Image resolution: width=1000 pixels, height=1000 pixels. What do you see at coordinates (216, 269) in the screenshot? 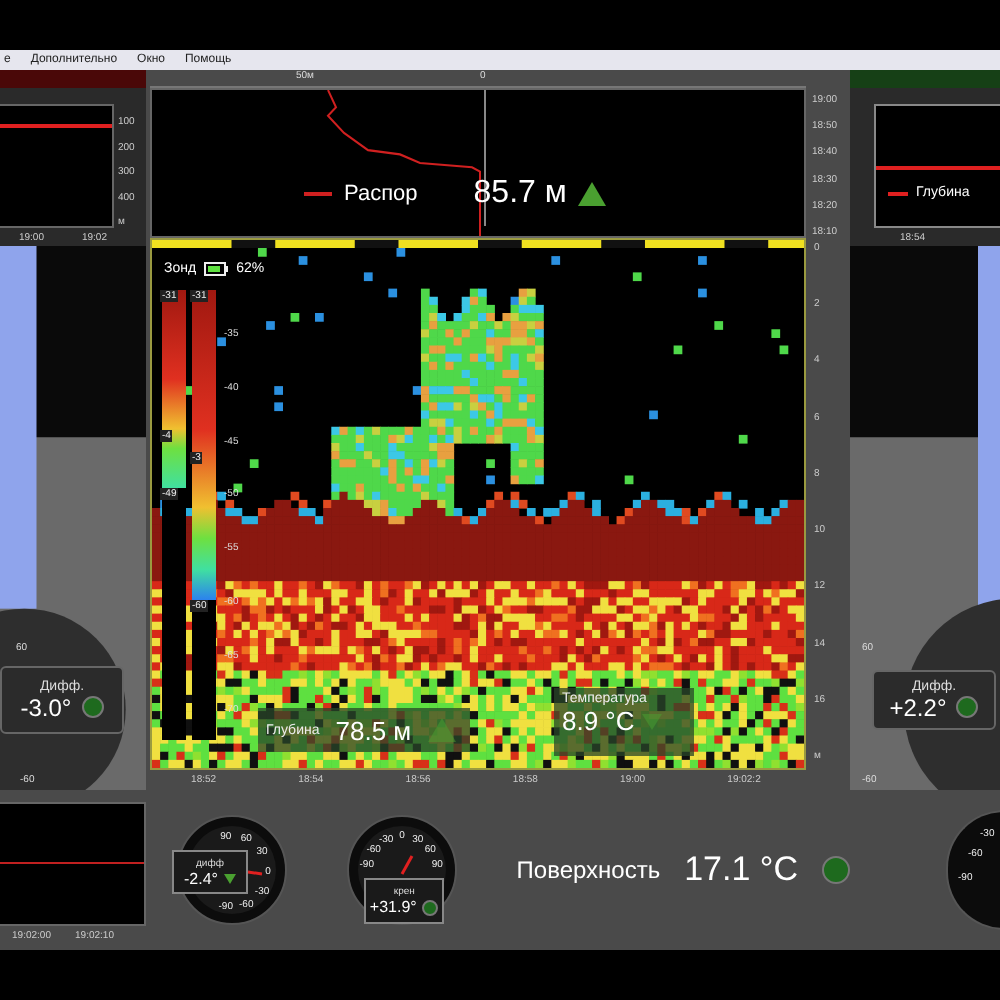
I see `battery-icon` at bounding box center [216, 269].